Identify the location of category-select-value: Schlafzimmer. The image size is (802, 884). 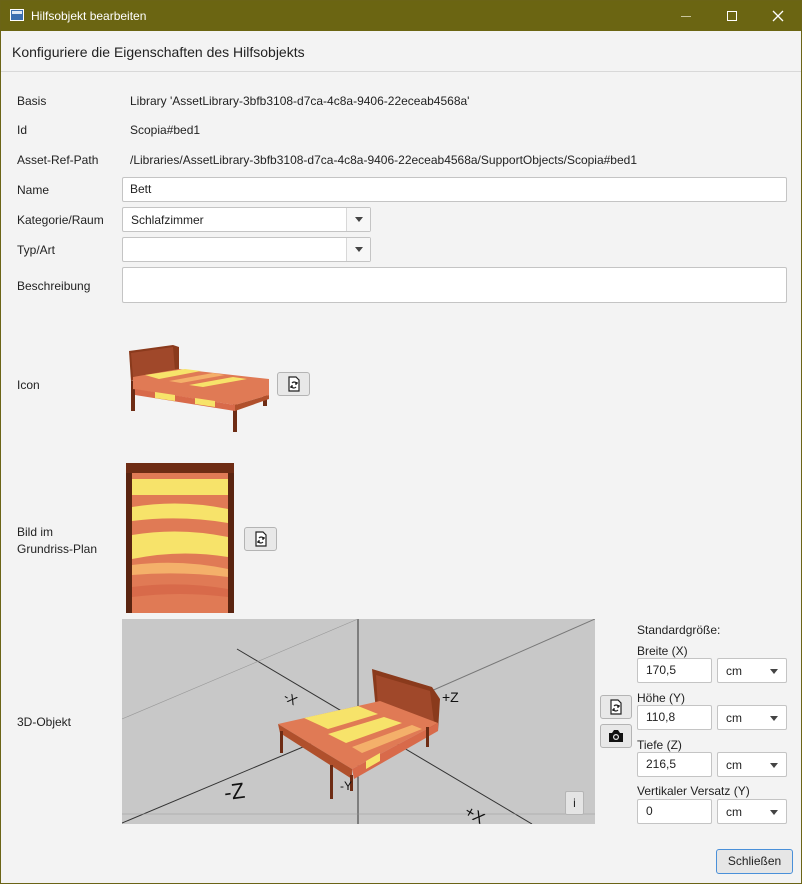
(167, 220).